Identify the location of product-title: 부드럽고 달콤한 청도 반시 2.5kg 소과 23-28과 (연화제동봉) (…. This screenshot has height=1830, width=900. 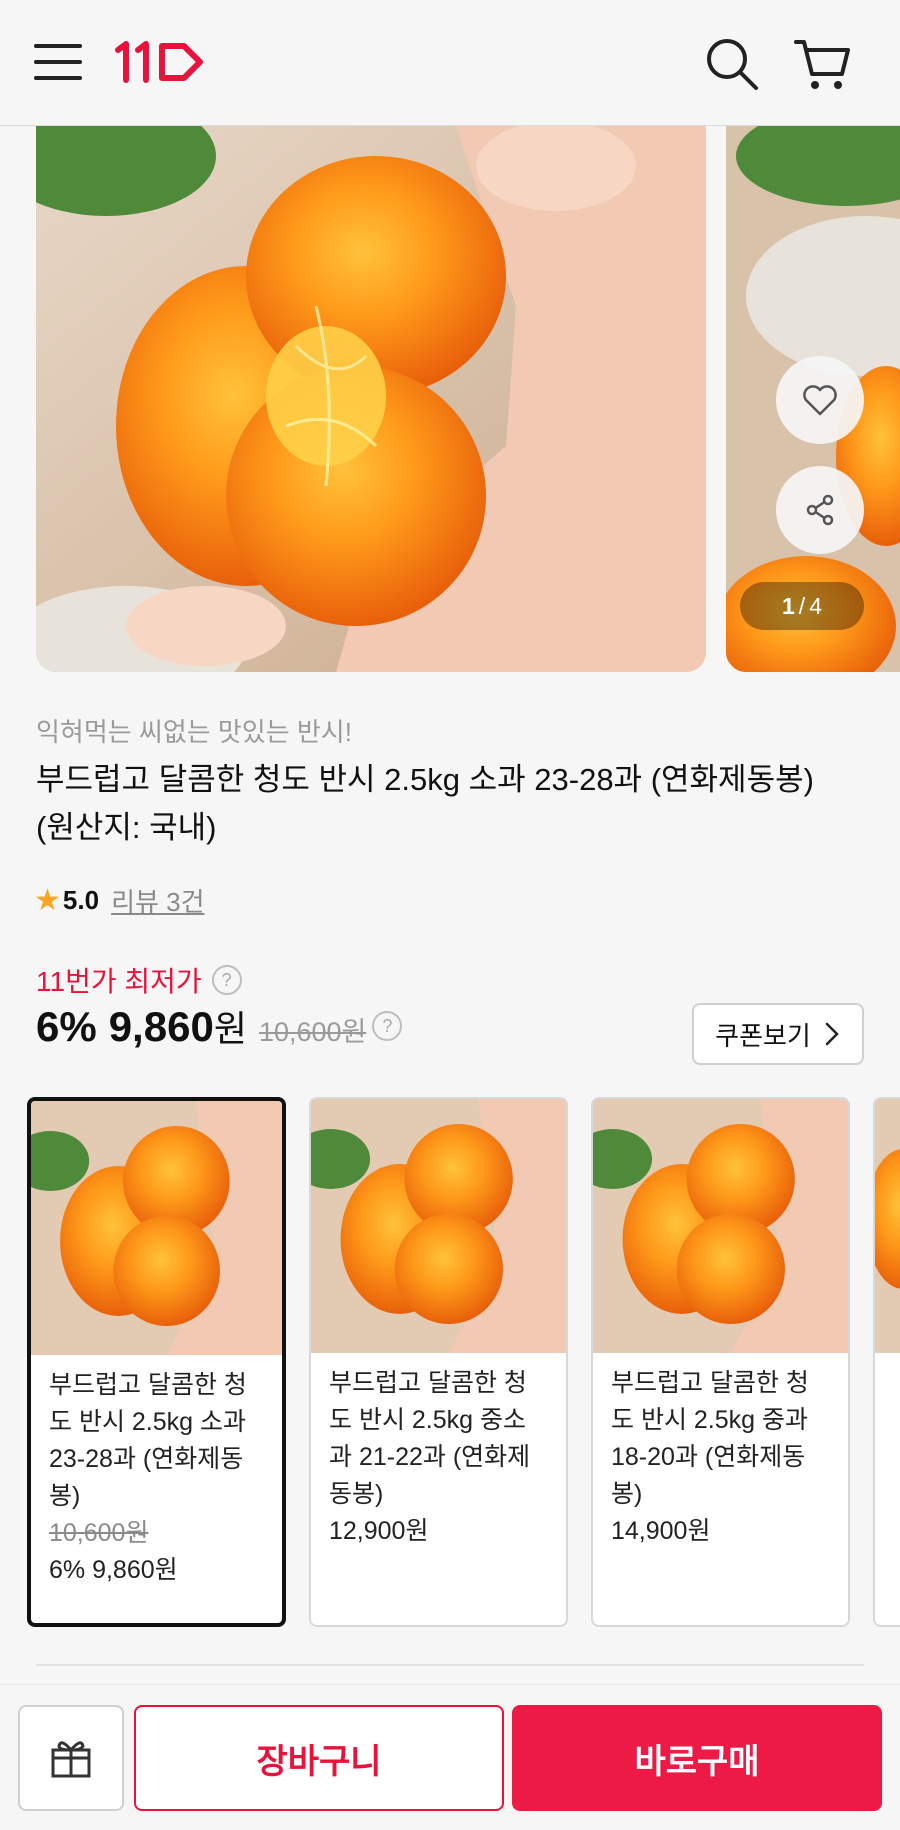
(425, 803).